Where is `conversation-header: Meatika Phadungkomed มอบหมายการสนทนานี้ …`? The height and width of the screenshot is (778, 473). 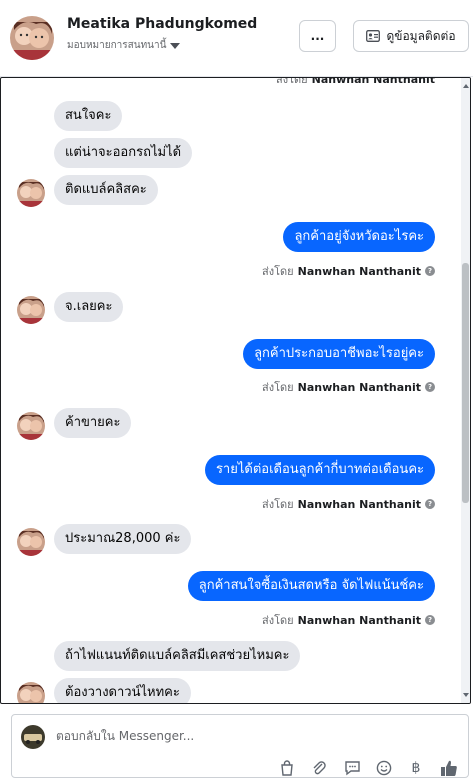 conversation-header: Meatika Phadungkomed มอบหมายการสนทนานี้ … is located at coordinates (236, 38).